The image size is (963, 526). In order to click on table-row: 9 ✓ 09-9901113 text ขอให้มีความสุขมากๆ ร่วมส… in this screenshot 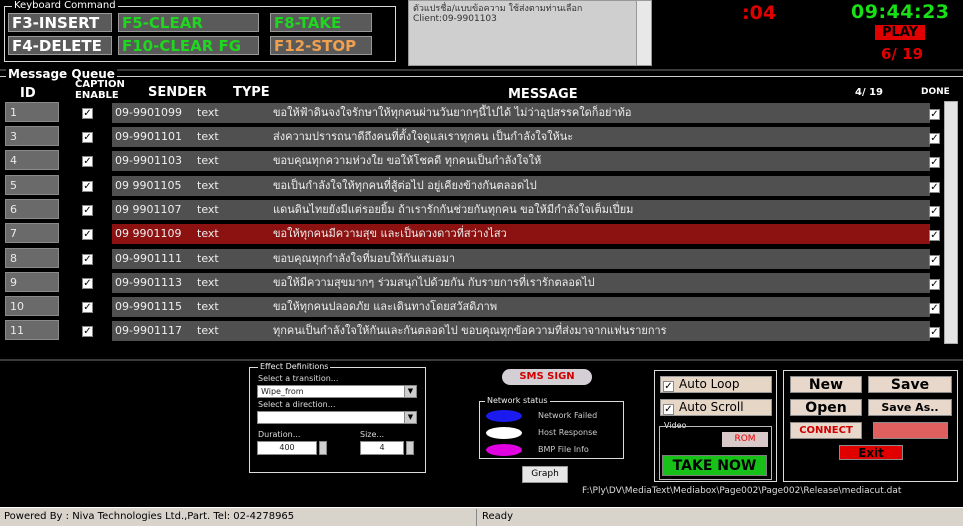, I will do `click(481, 283)`.